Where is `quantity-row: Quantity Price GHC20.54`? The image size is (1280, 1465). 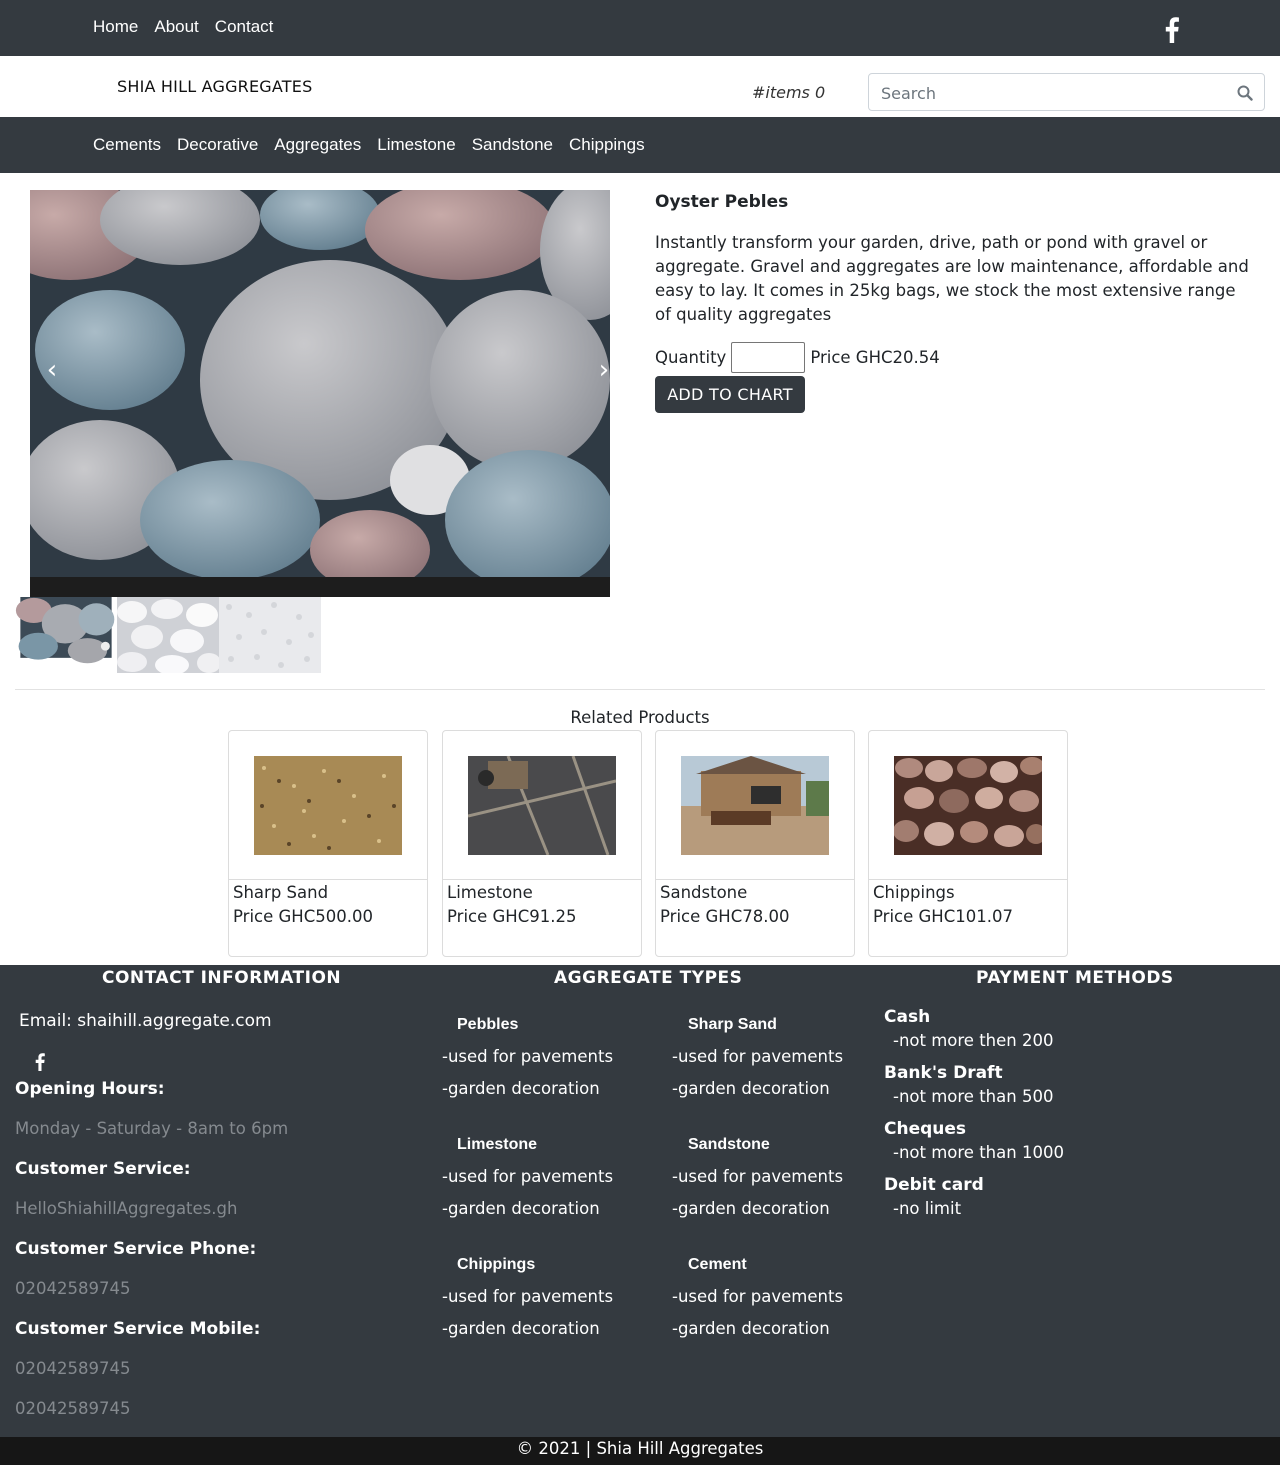
quantity-row: Quantity Price GHC20.54 is located at coordinates (797, 357).